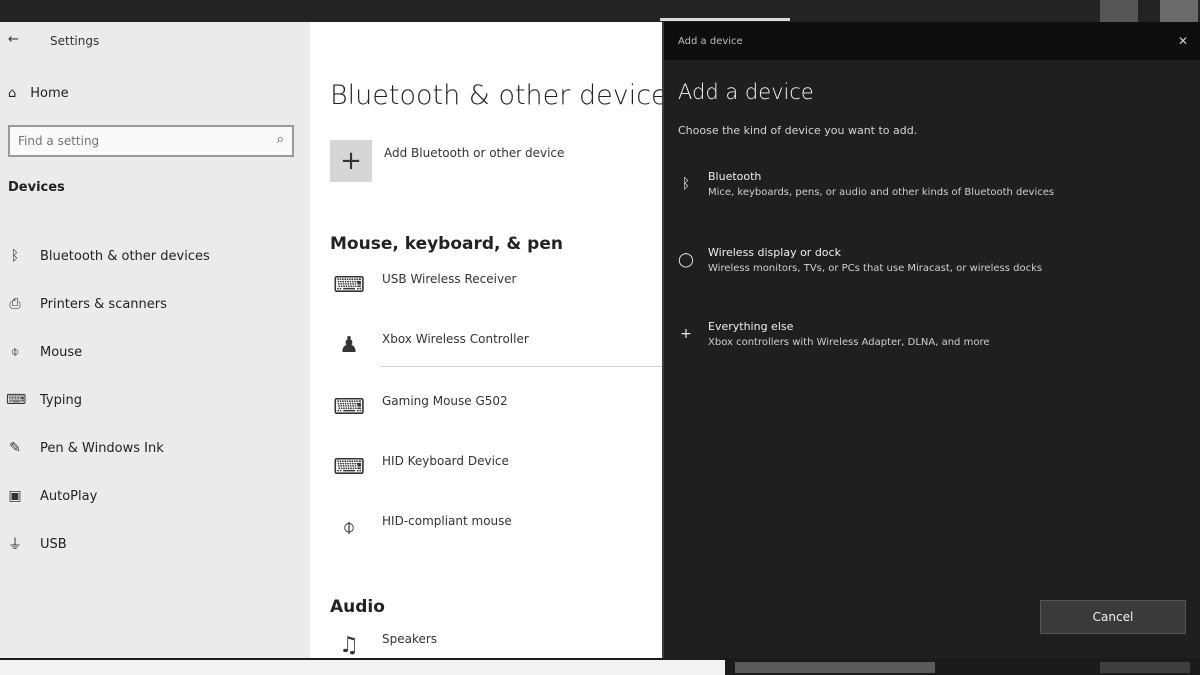 This screenshot has height=675, width=1200. What do you see at coordinates (12, 93) in the screenshot?
I see `home-icon: ⌂` at bounding box center [12, 93].